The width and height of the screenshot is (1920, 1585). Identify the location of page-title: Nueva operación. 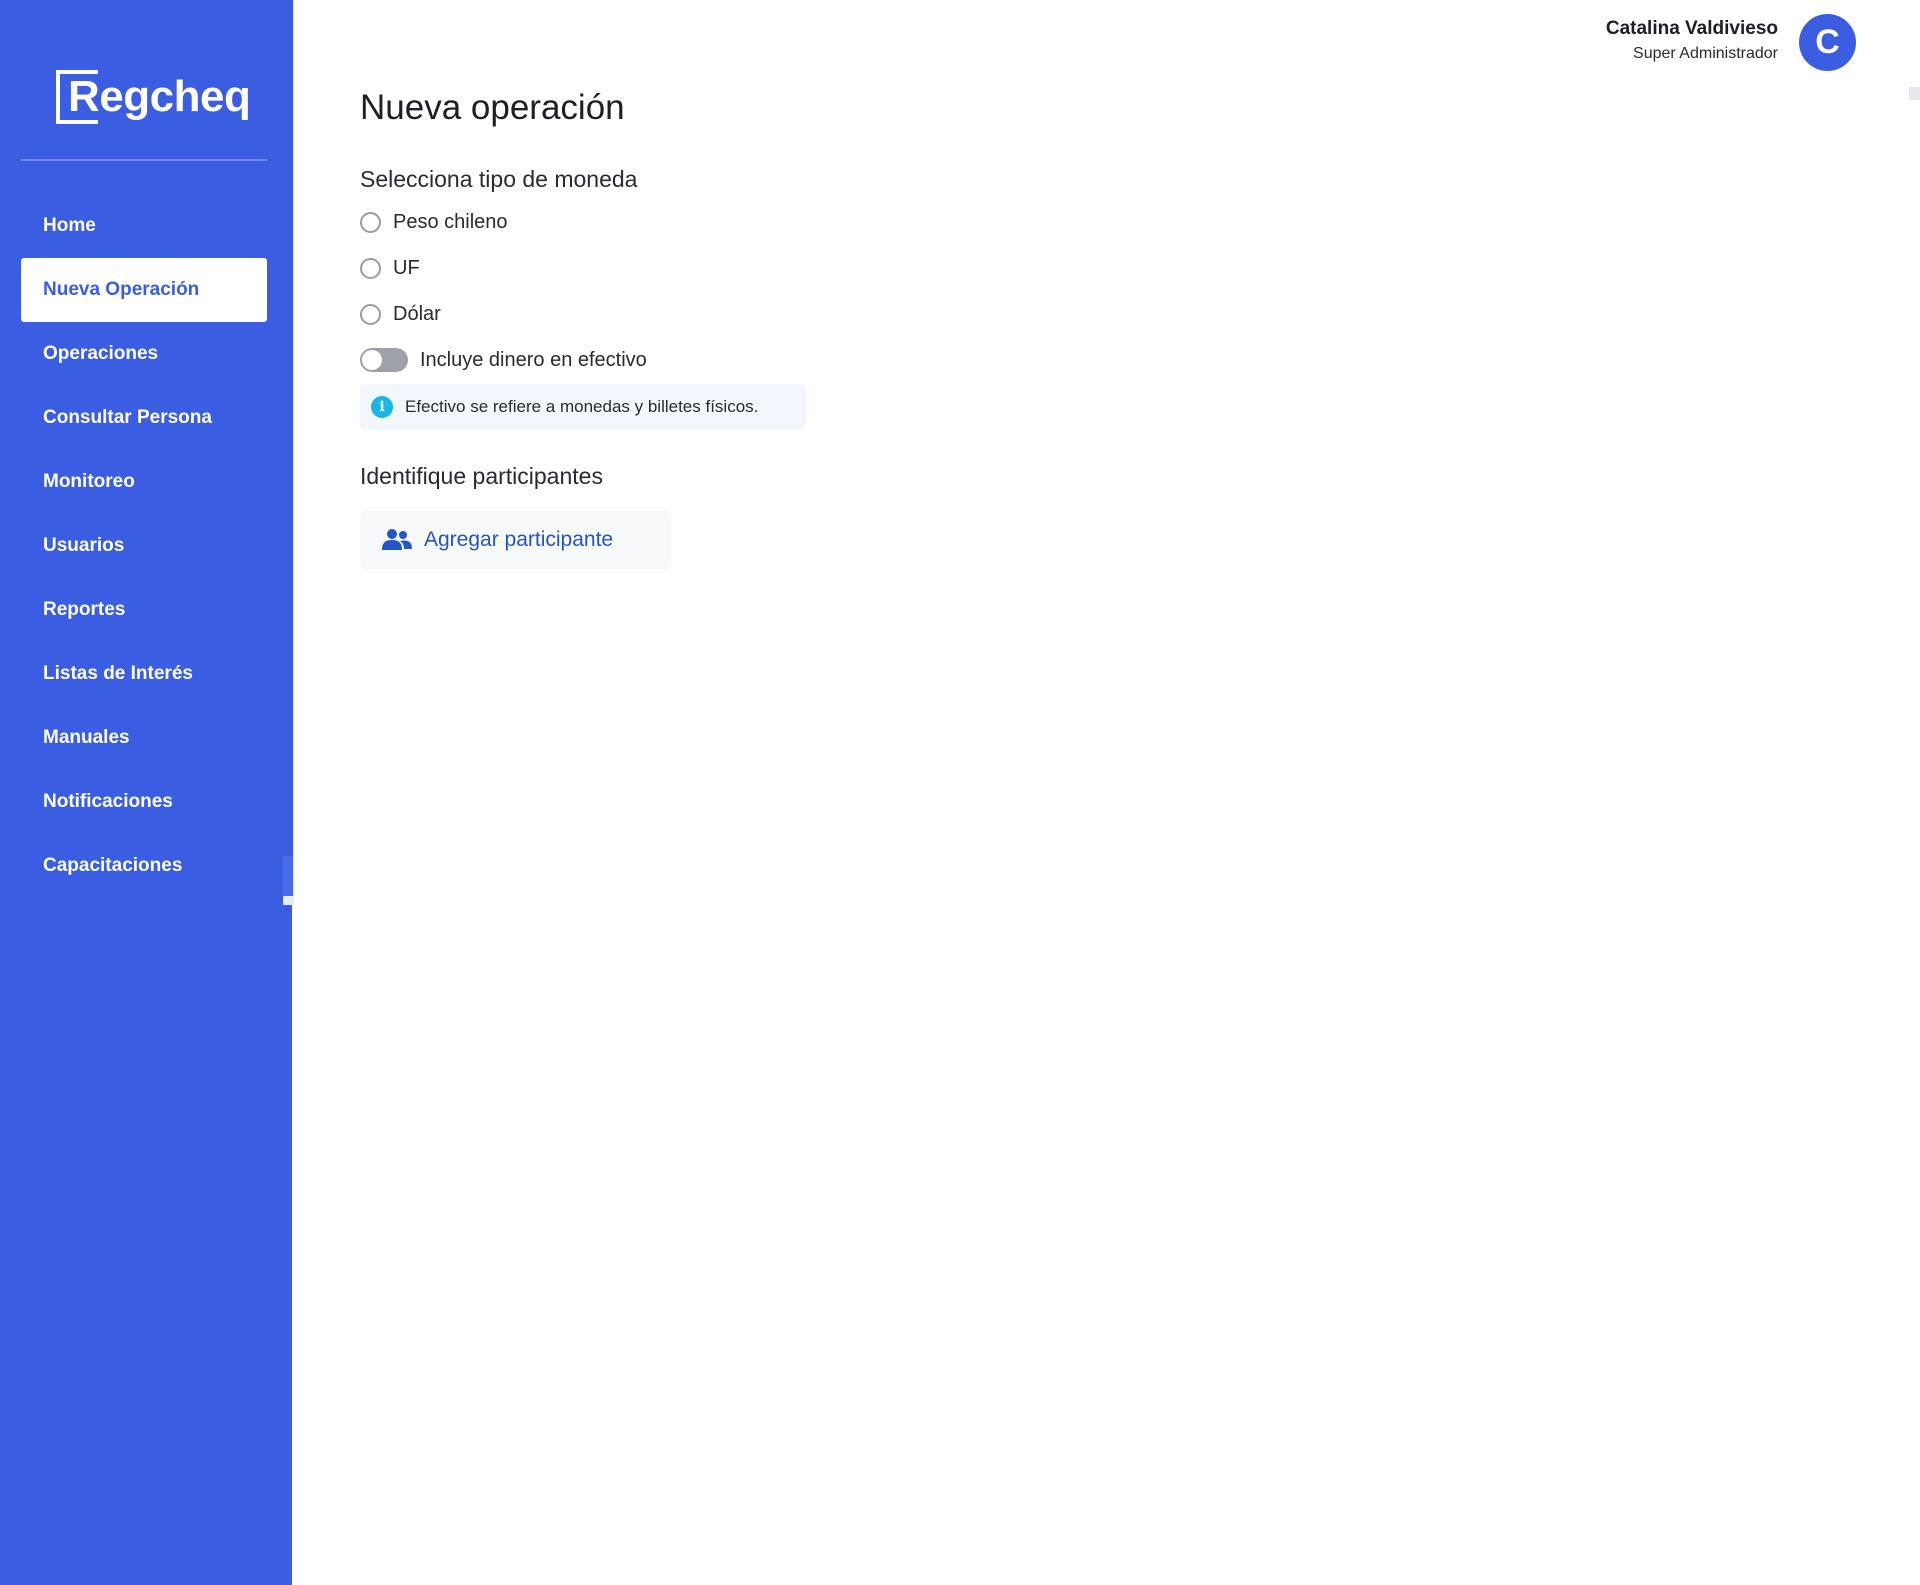
(492, 107).